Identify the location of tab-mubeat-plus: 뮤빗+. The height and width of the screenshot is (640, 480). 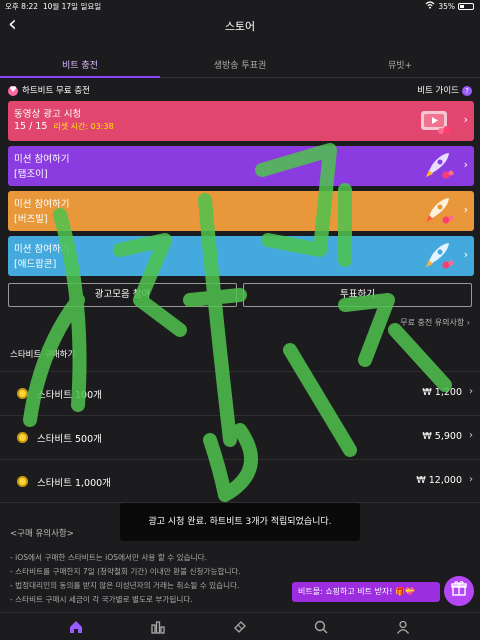
(400, 64).